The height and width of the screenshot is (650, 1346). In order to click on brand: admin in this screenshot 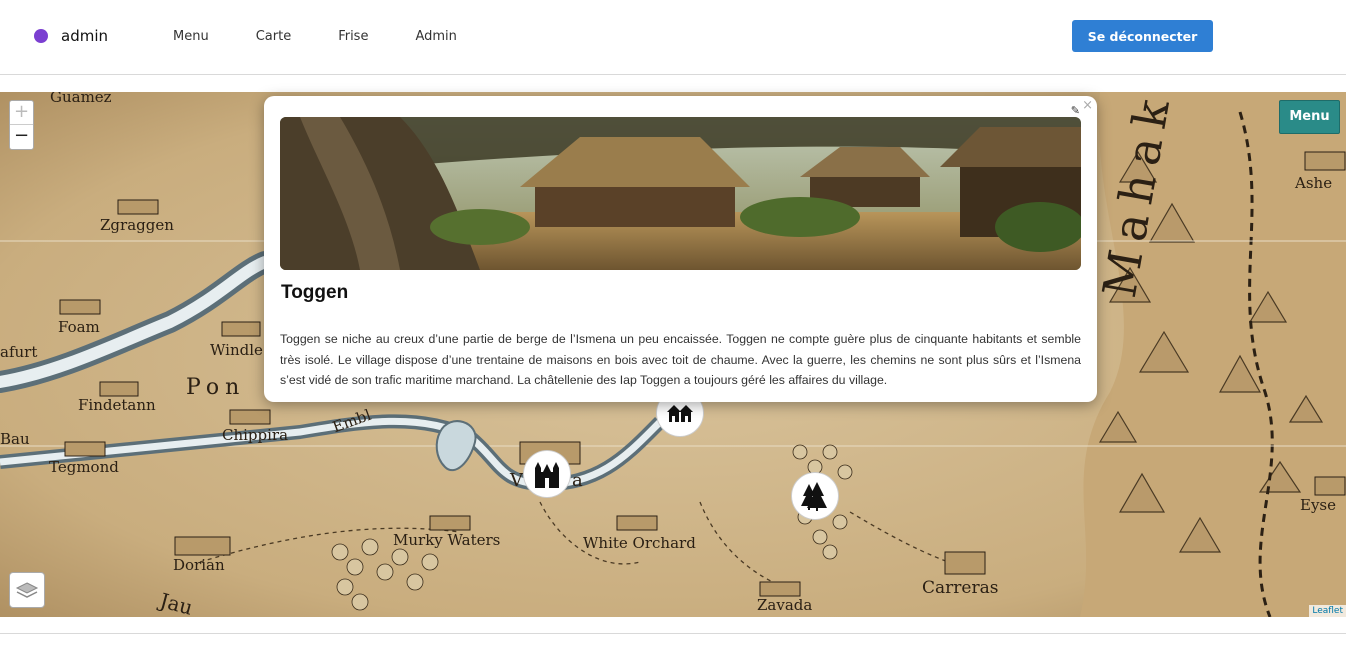, I will do `click(71, 36)`.